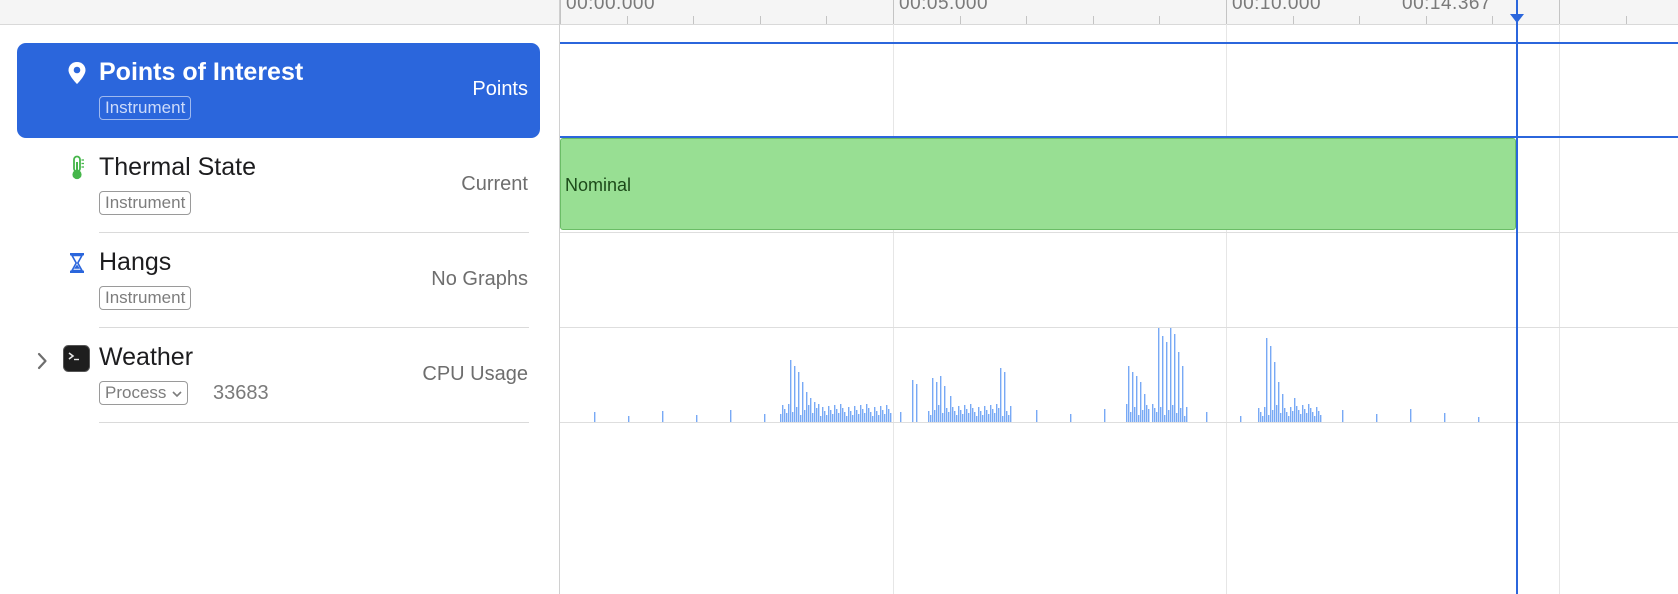 This screenshot has height=594, width=1678. What do you see at coordinates (42, 361) in the screenshot?
I see `disclosure-chevron-icon` at bounding box center [42, 361].